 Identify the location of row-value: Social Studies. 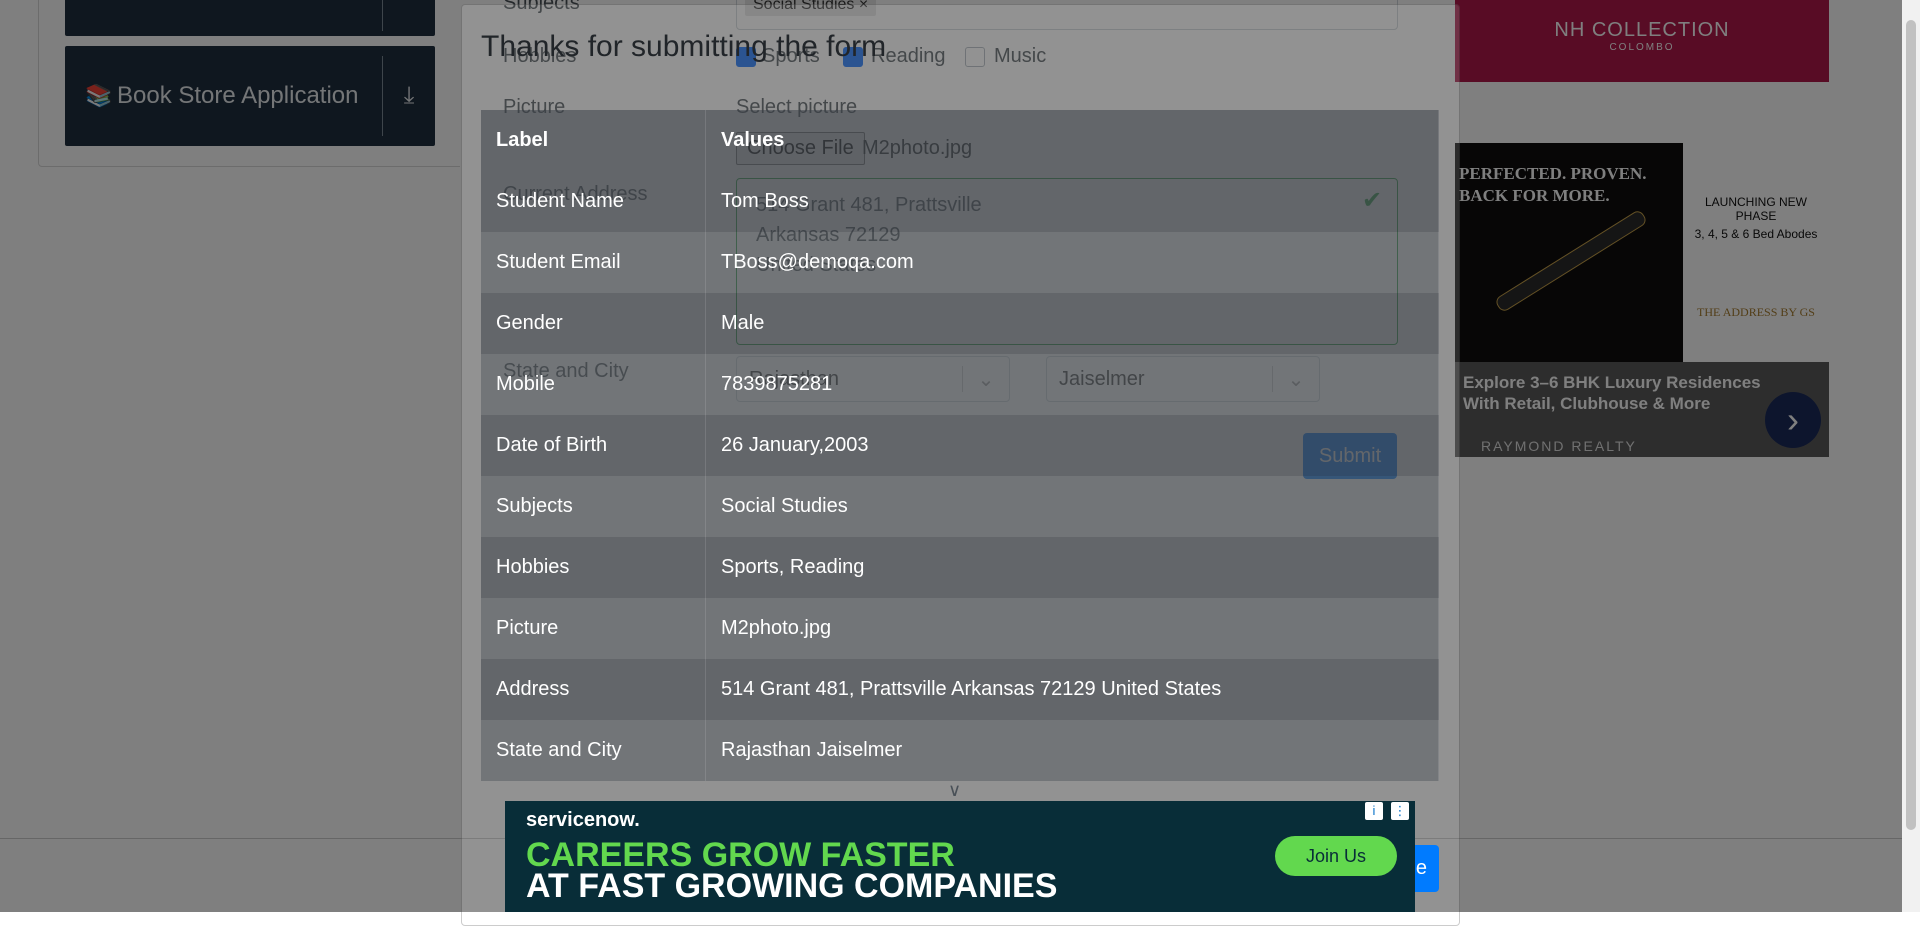
(1072, 506).